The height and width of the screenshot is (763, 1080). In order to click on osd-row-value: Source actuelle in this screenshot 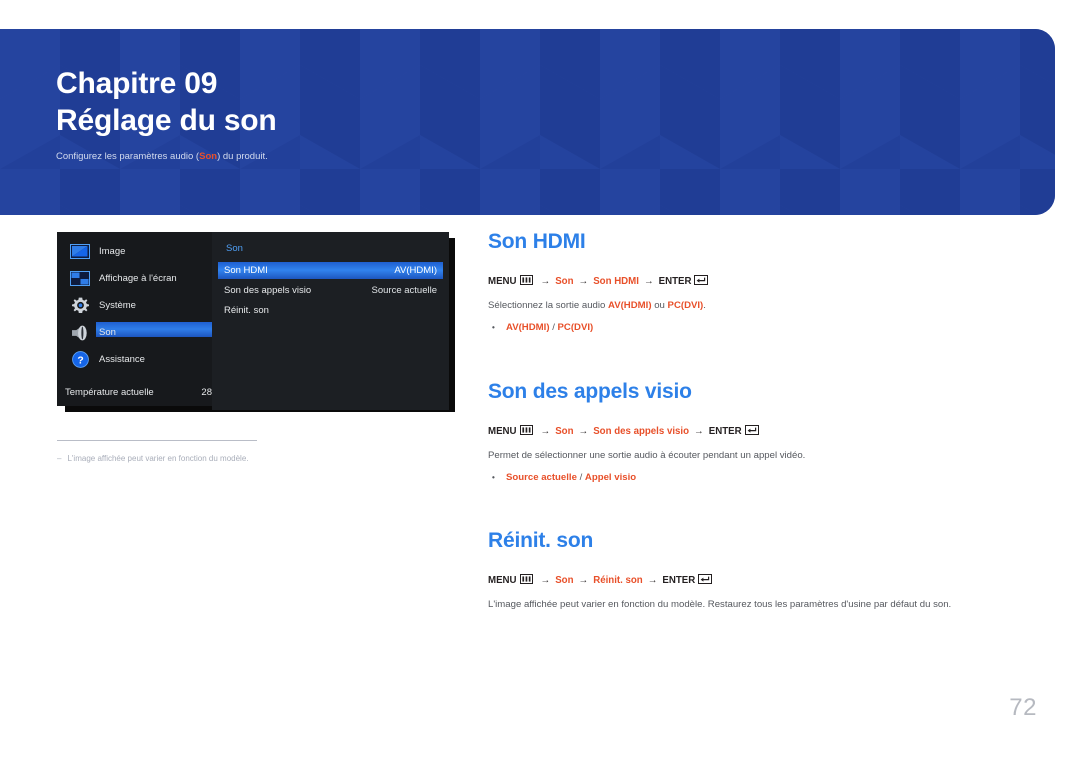, I will do `click(404, 290)`.